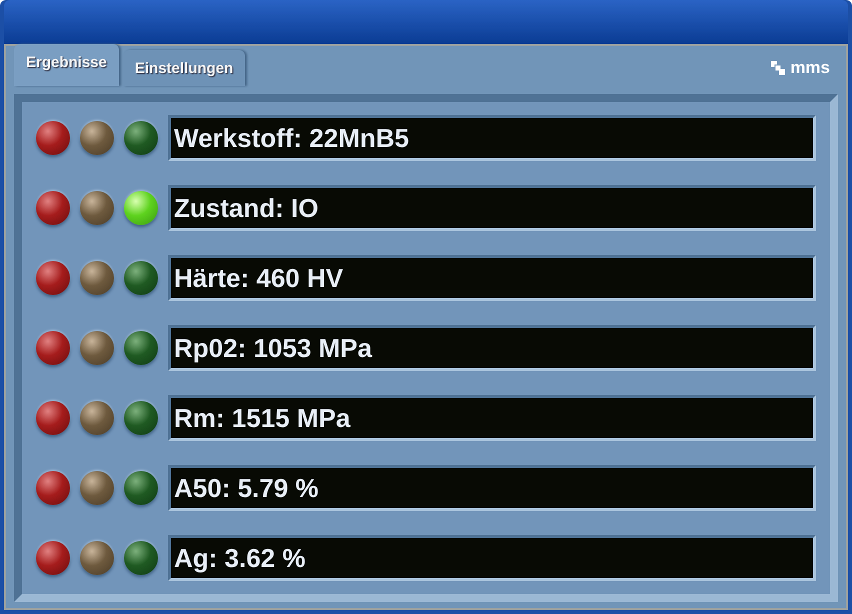 The width and height of the screenshot is (852, 614). Describe the element at coordinates (492, 208) in the screenshot. I see `result-display: Zustand: IO` at that location.